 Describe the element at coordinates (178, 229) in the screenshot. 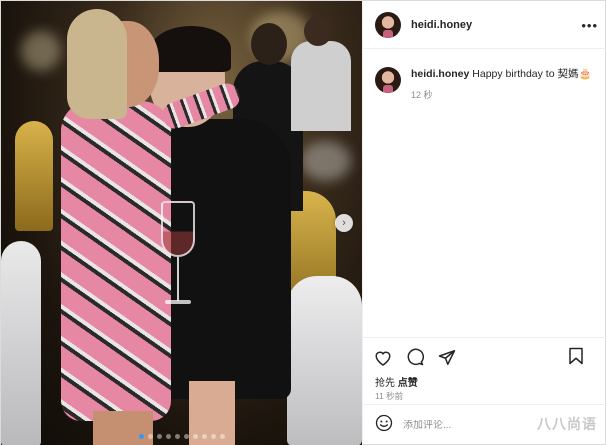

I see `wine-glass` at that location.